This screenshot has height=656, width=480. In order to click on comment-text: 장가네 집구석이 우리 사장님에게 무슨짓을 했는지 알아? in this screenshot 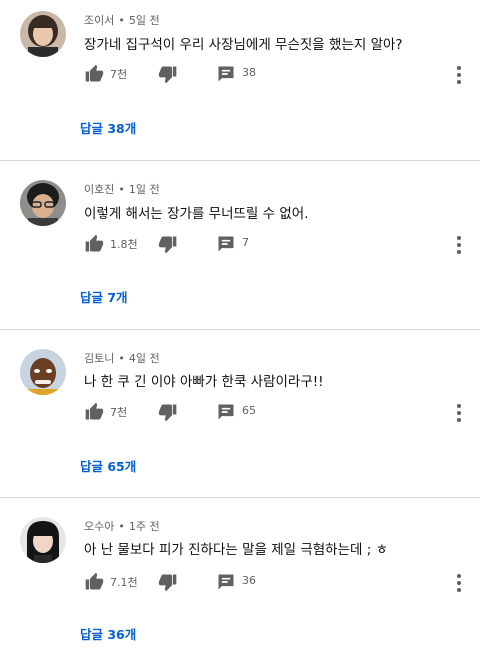, I will do `click(243, 45)`.